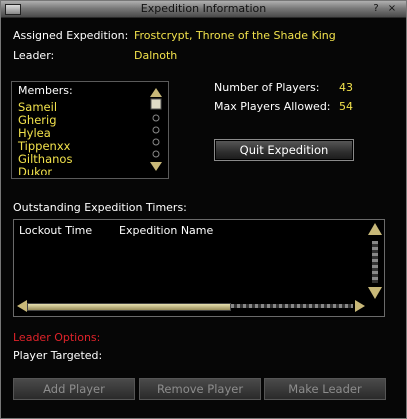 The image size is (407, 419). Describe the element at coordinates (156, 55) in the screenshot. I see `leader-value: Dalnoth` at that location.